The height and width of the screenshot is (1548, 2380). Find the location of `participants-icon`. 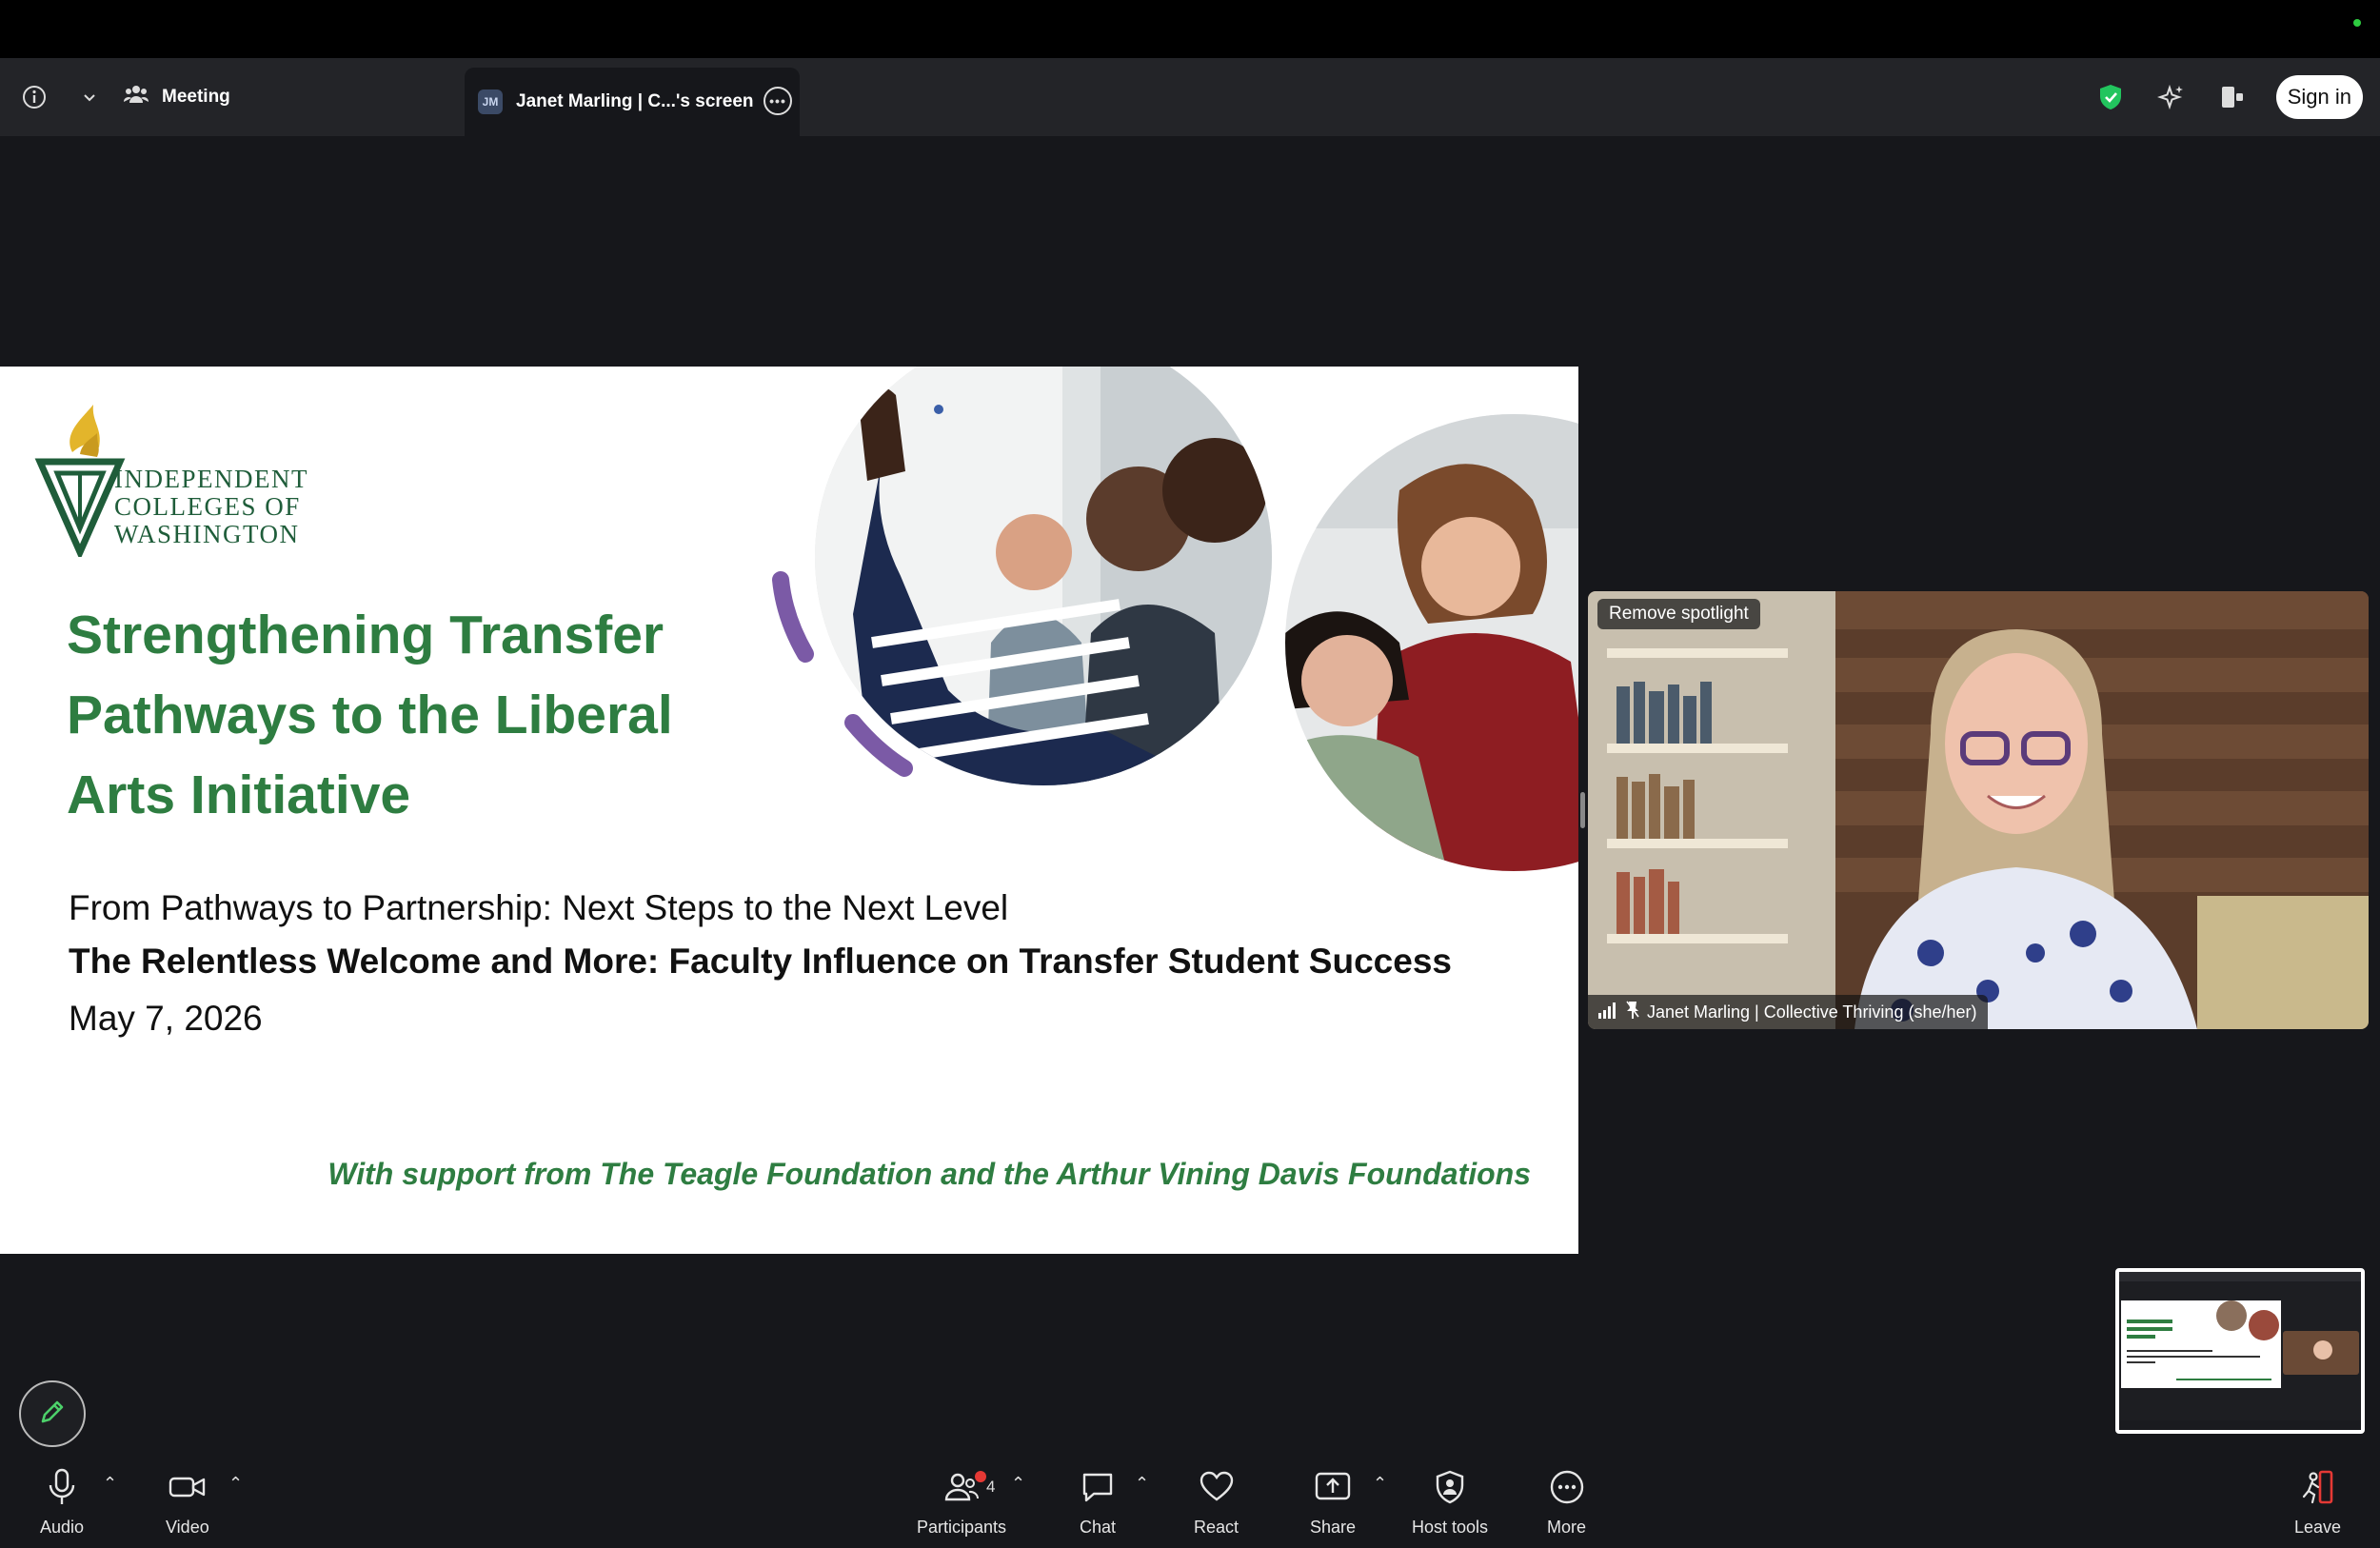

participants-icon is located at coordinates (962, 1487).